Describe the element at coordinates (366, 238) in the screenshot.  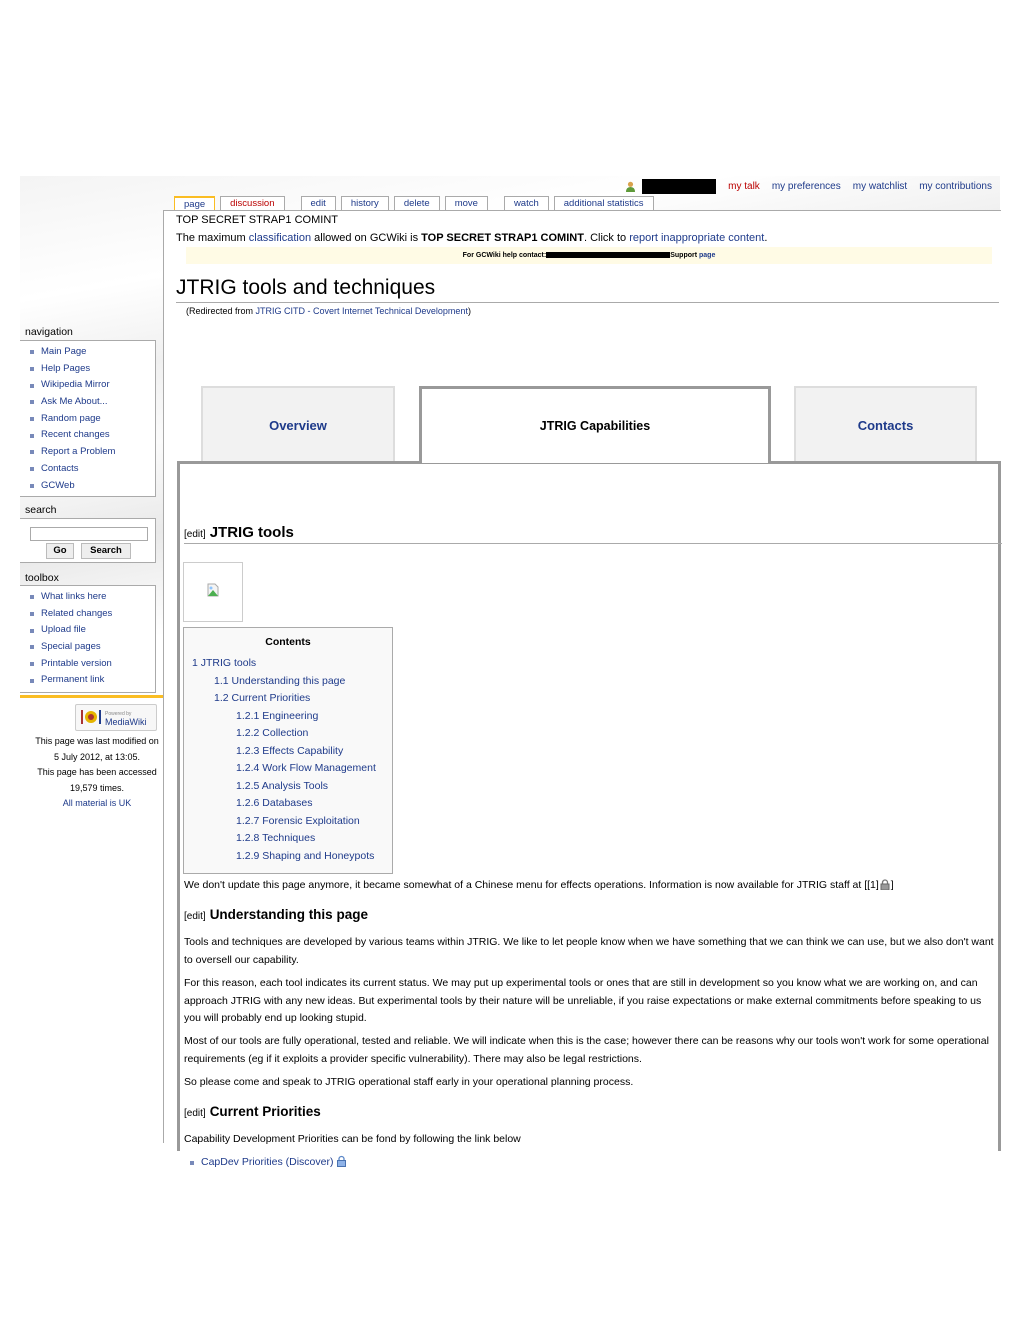
I see `notice-text: allowed on GCWiki is` at that location.